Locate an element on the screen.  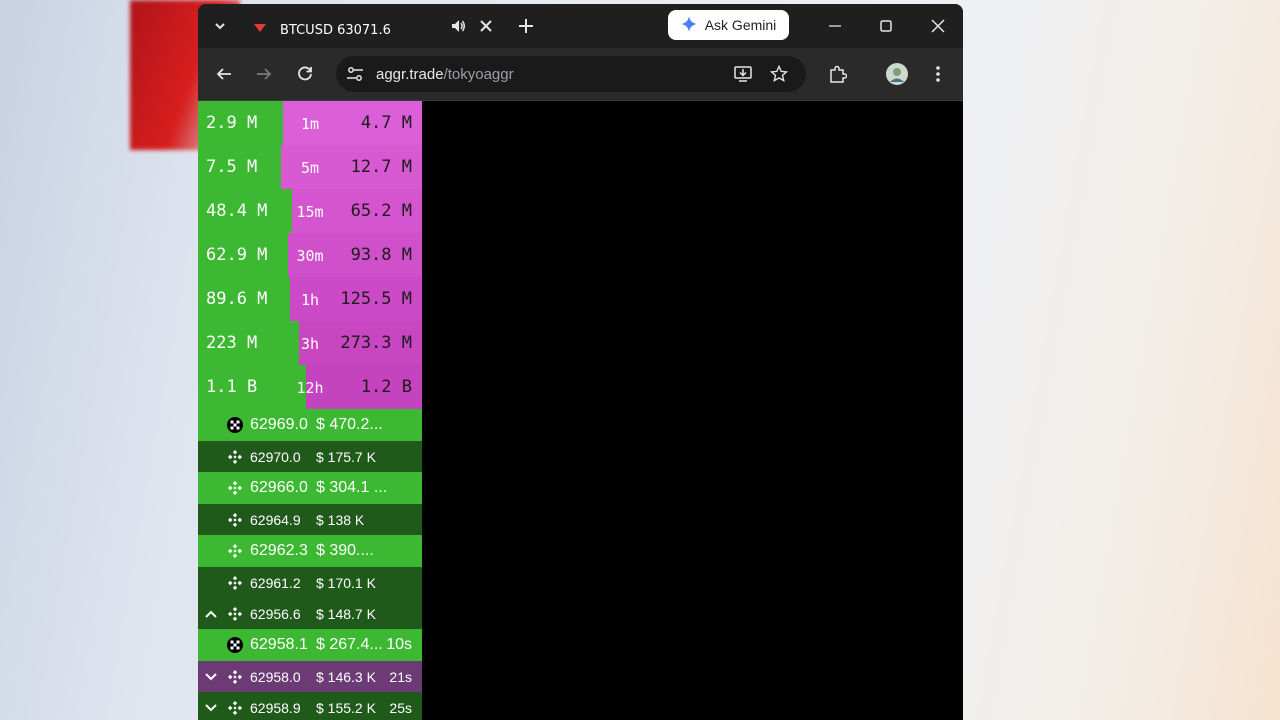
trade-row: 62958.1 $ 267.4... 10s is located at coordinates (310, 645).